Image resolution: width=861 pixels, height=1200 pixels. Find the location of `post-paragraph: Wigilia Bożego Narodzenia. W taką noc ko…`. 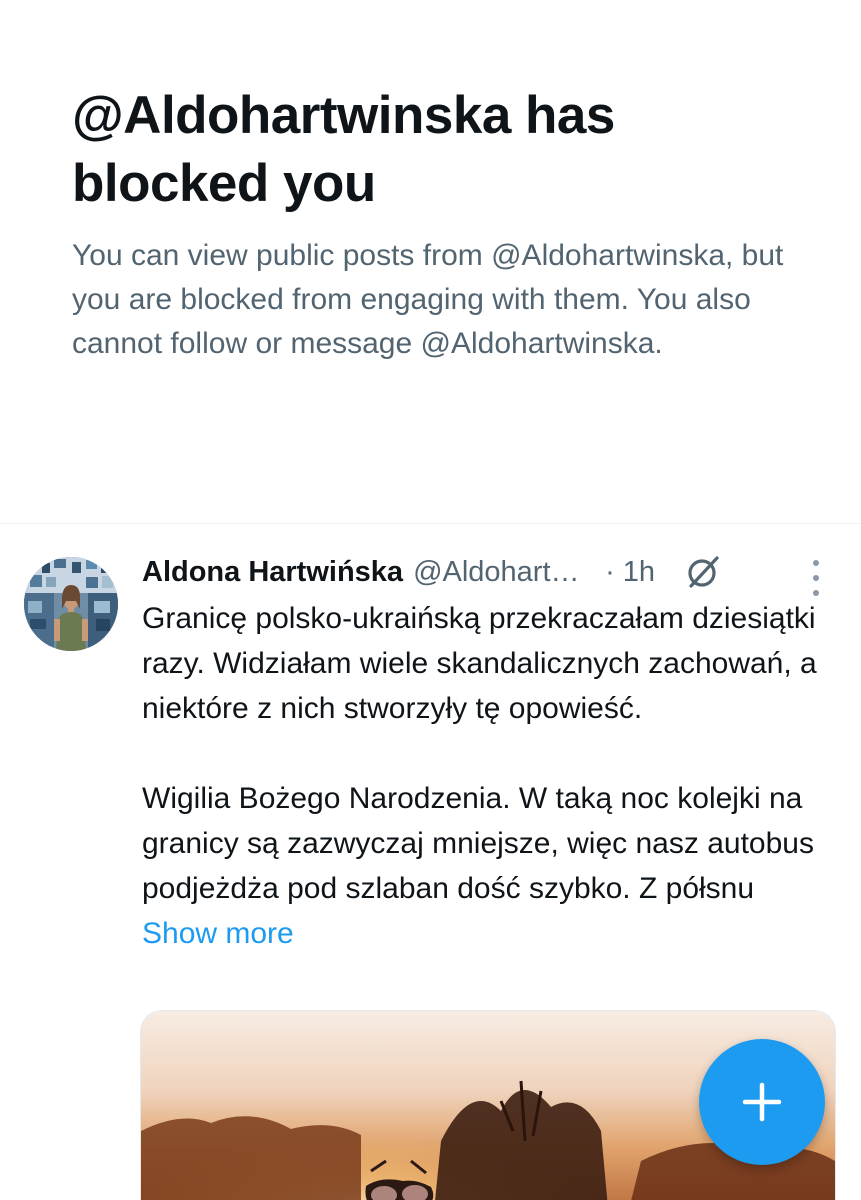

post-paragraph: Wigilia Bożego Narodzenia. W taką noc ko… is located at coordinates (487, 866).